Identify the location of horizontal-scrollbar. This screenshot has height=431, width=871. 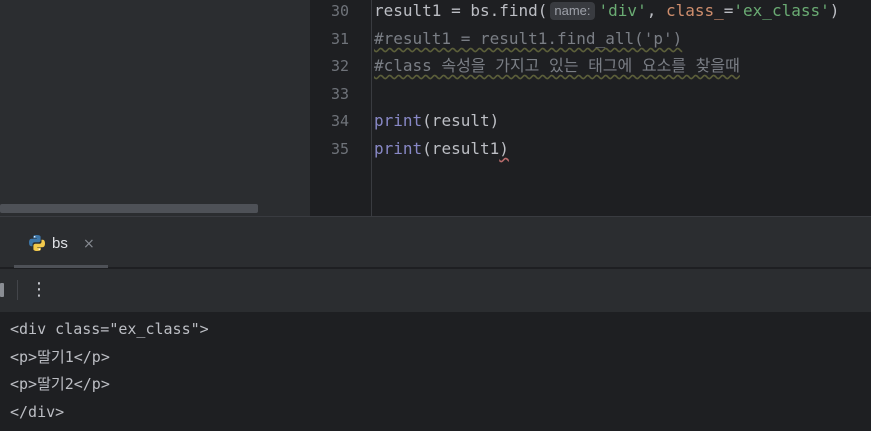
(129, 208).